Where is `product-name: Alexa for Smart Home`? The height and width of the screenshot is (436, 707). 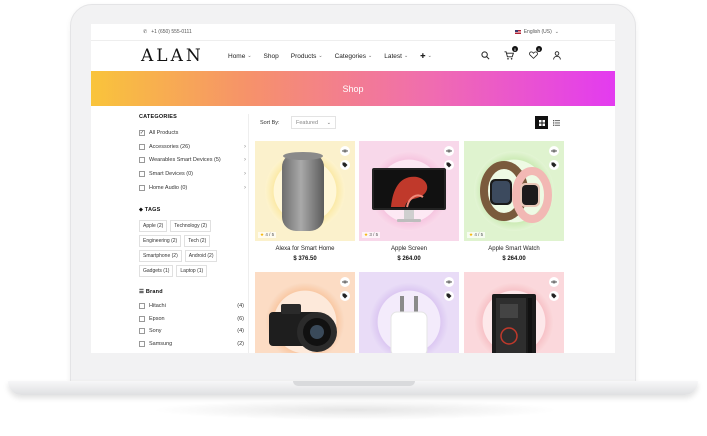
product-name: Alexa for Smart Home is located at coordinates (305, 249).